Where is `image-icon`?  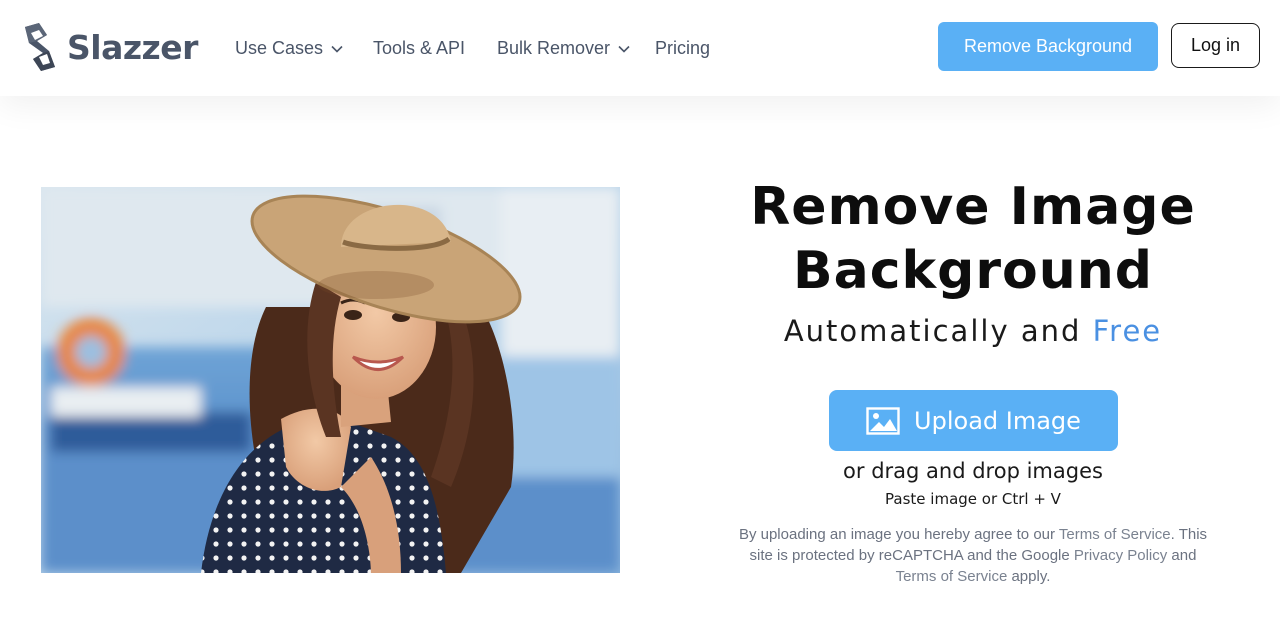 image-icon is located at coordinates (883, 420).